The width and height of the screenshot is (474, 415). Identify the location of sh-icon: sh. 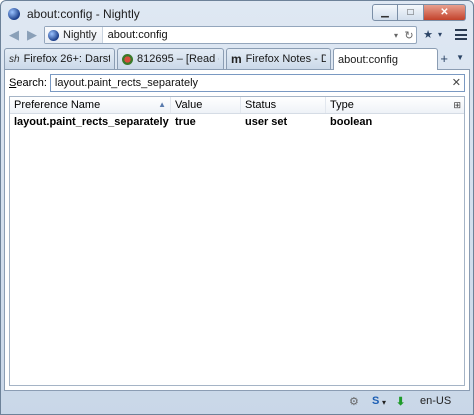
(14, 59).